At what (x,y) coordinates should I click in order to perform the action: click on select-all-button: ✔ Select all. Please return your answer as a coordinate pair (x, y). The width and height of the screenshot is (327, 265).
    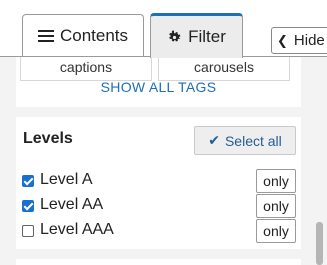
    Looking at the image, I should click on (245, 140).